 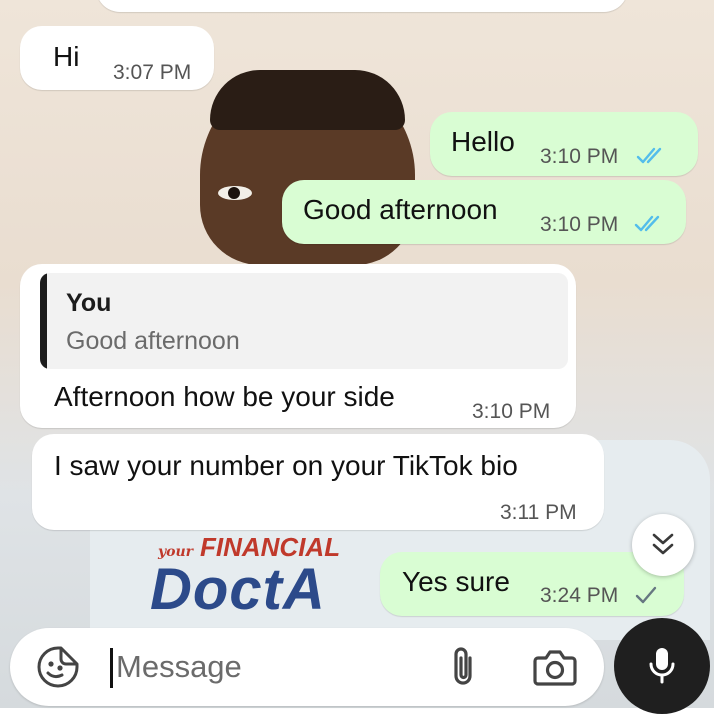 I want to click on incoming-message: Hi 3:07 PM, so click(x=117, y=58).